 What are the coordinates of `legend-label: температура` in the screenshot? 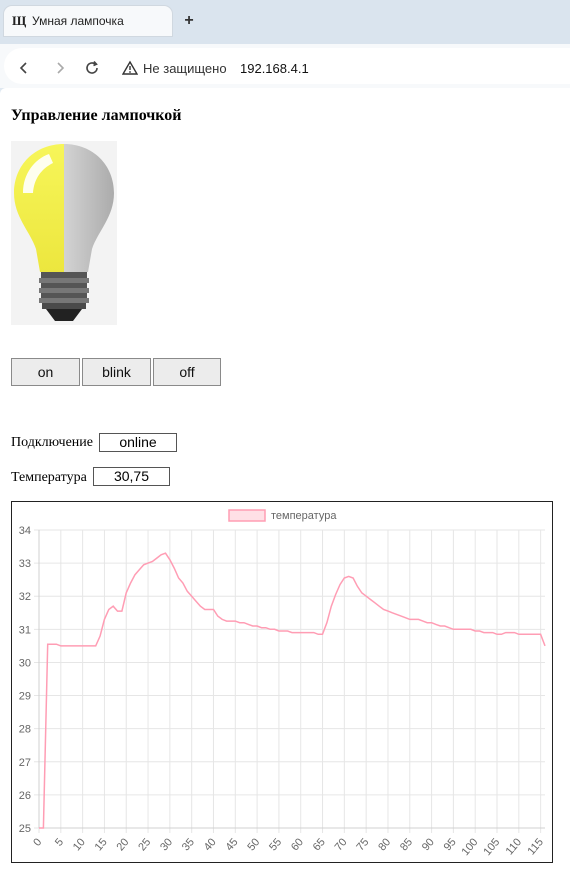 It's located at (304, 516).